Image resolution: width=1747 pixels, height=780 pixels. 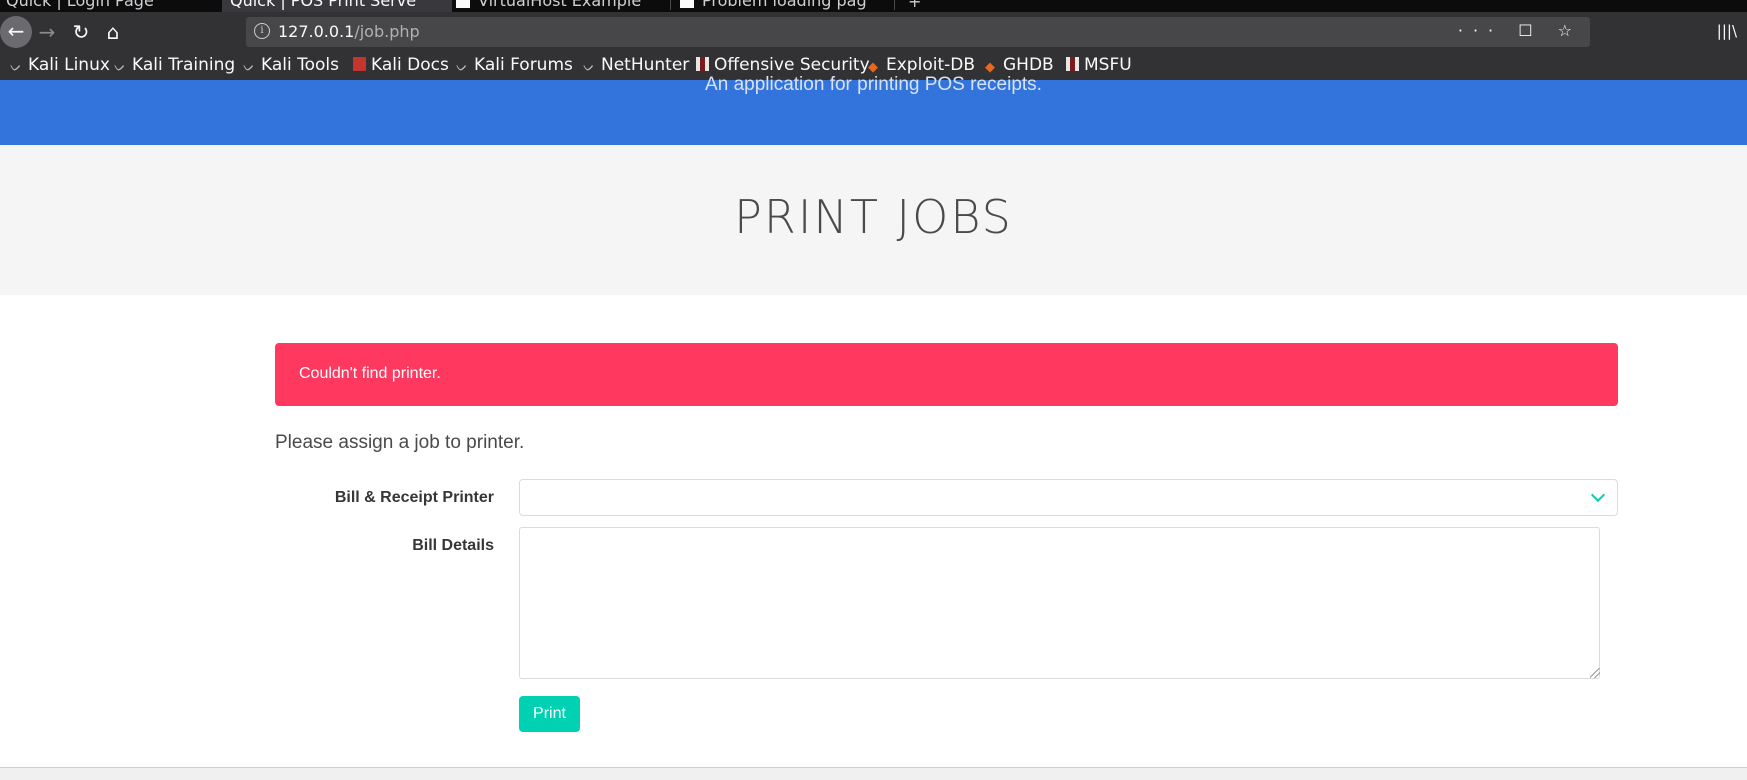 I want to click on tab-problem-loading: Problem loading pag, so click(x=785, y=6).